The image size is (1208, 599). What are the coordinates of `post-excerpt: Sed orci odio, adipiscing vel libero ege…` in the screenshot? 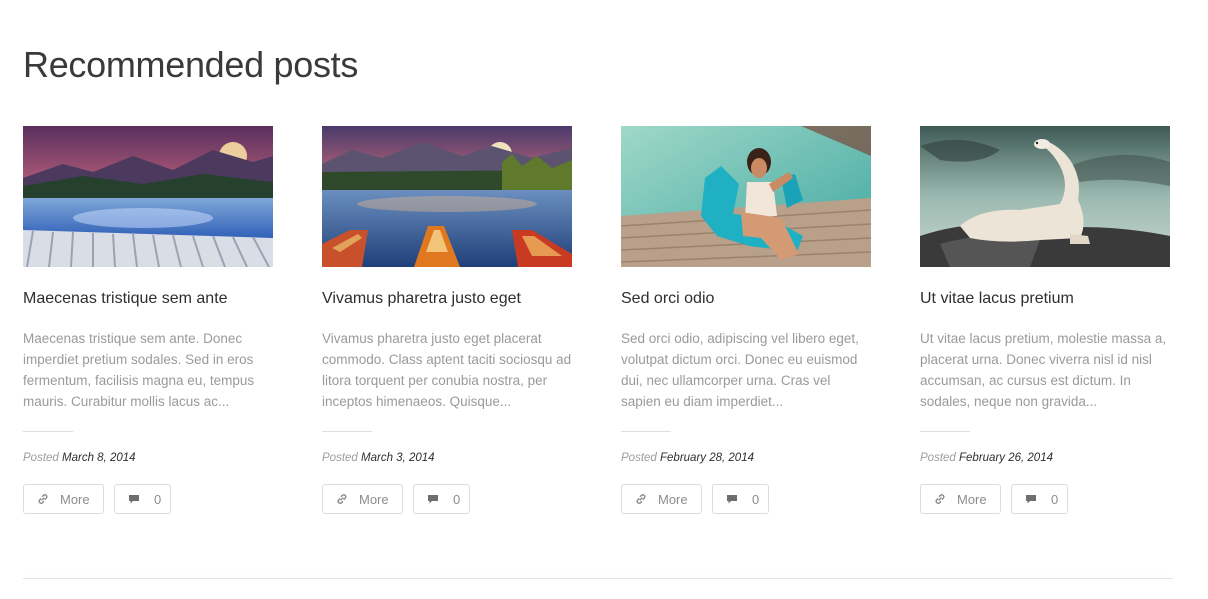 It's located at (740, 370).